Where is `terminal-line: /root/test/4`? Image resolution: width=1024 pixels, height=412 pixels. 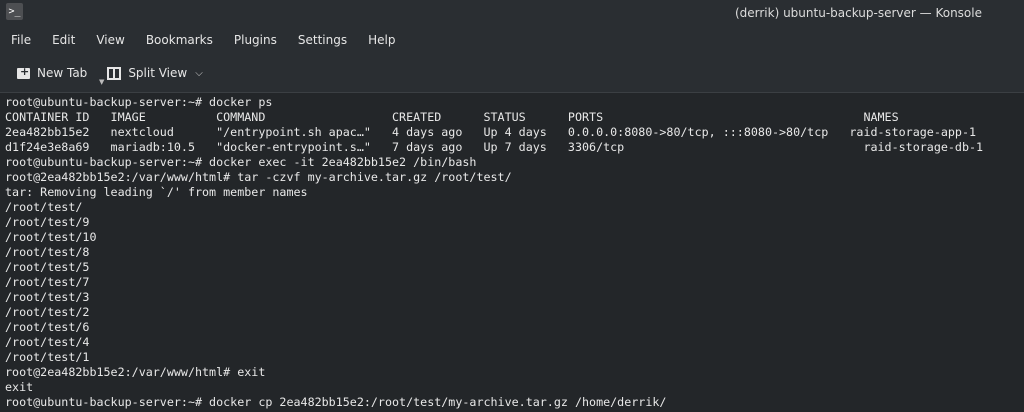
terminal-line: /root/test/4 is located at coordinates (47, 342).